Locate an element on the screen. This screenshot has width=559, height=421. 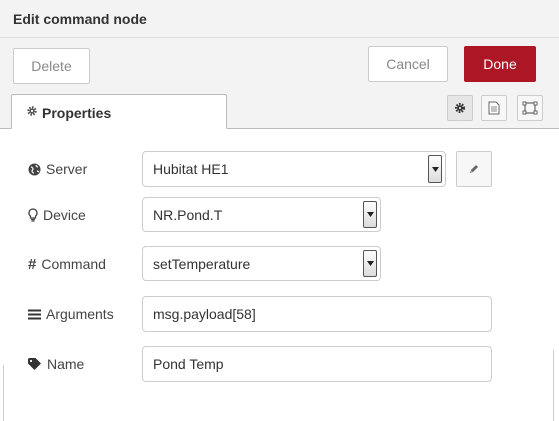
node-properties-tab-button is located at coordinates (460, 108).